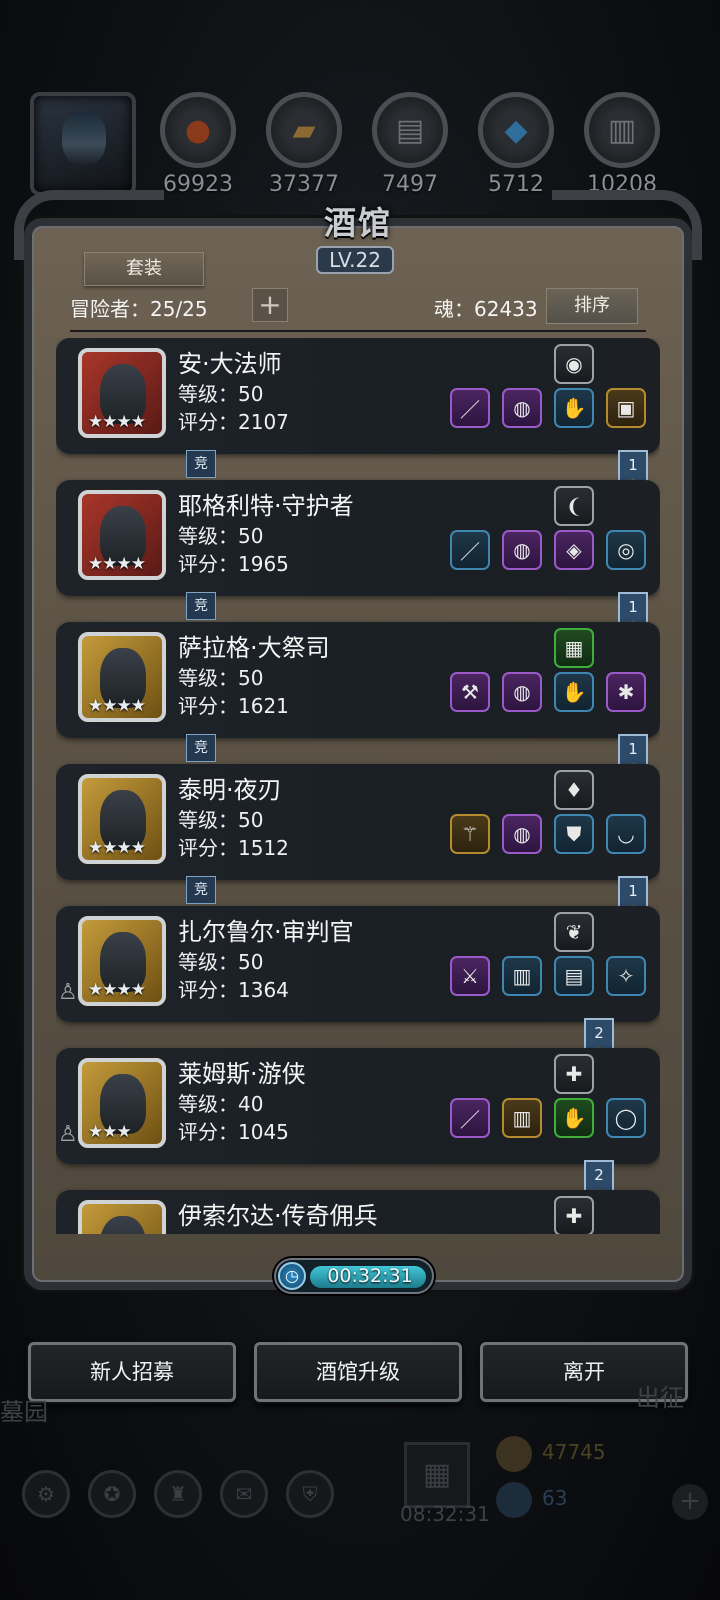 Image resolution: width=720 pixels, height=1600 pixels. Describe the element at coordinates (626, 692) in the screenshot. I see `amulet-slot-icon: ✱` at that location.